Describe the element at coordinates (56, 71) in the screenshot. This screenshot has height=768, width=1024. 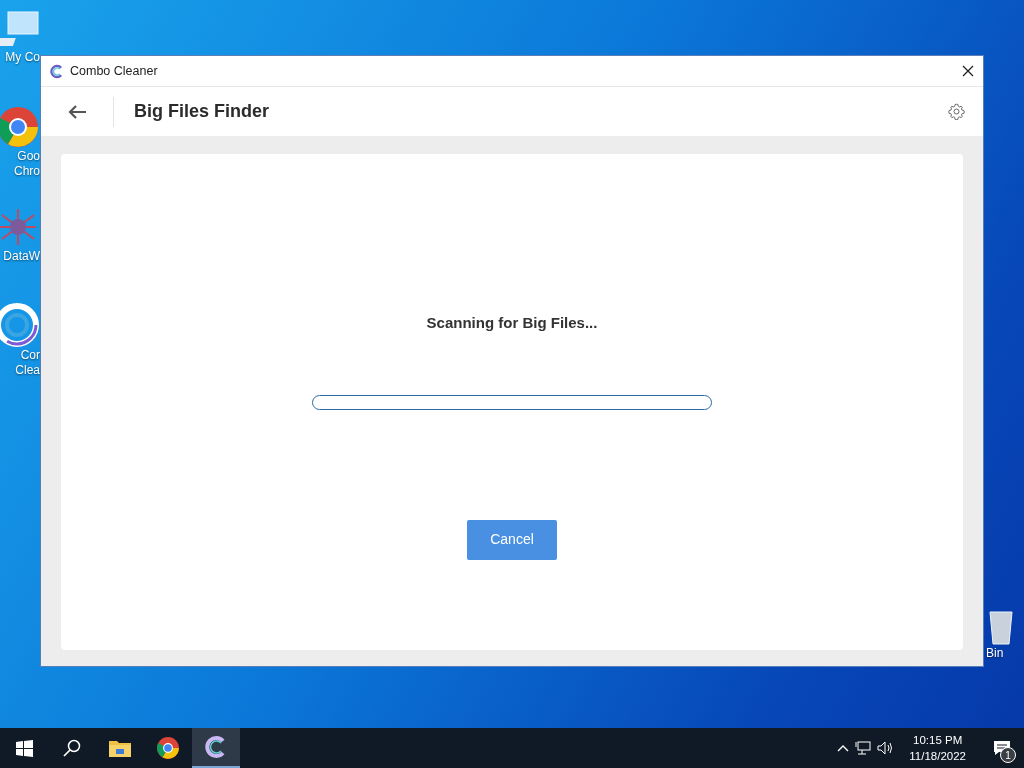
I see `app-logo-icon` at that location.